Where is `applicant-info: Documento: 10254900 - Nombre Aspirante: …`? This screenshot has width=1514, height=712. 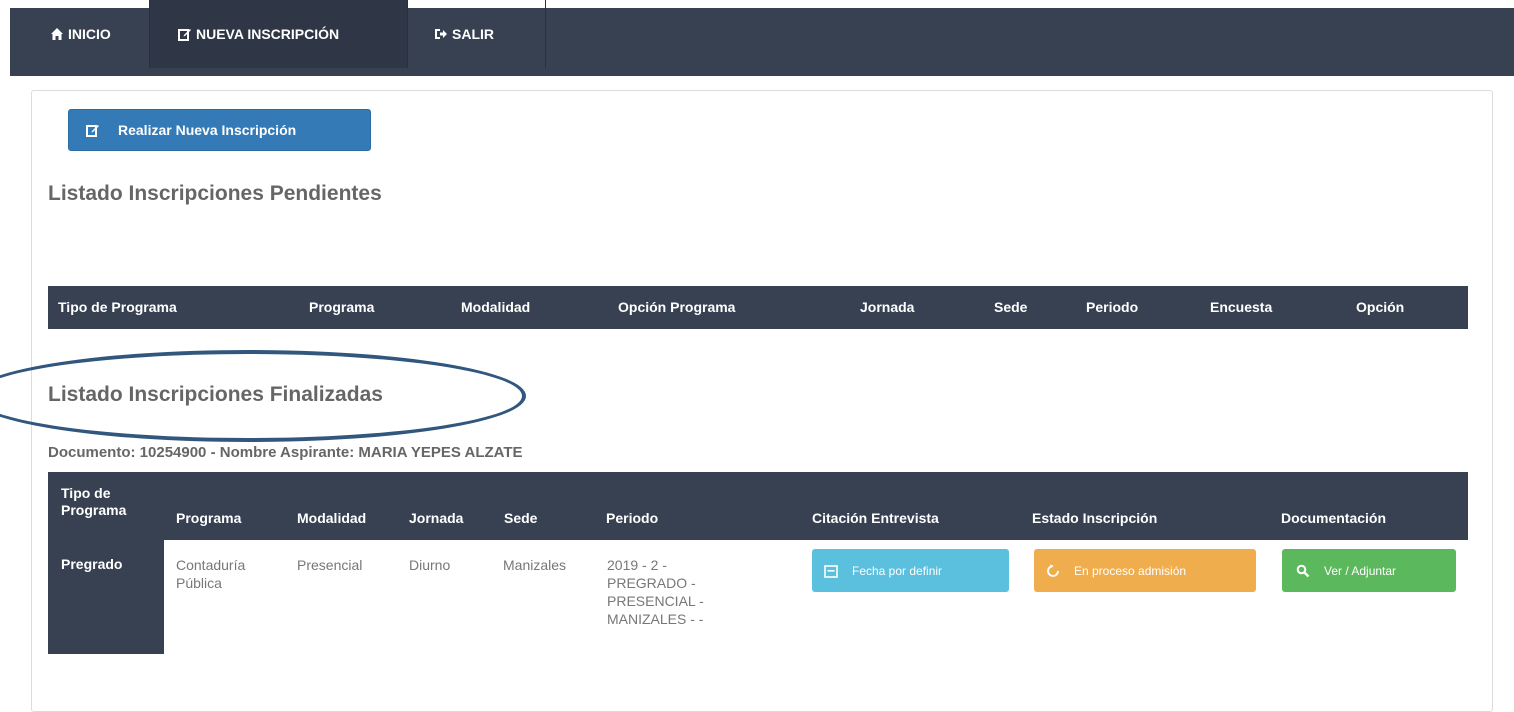 applicant-info: Documento: 10254900 - Nombre Aspirante: … is located at coordinates (285, 452).